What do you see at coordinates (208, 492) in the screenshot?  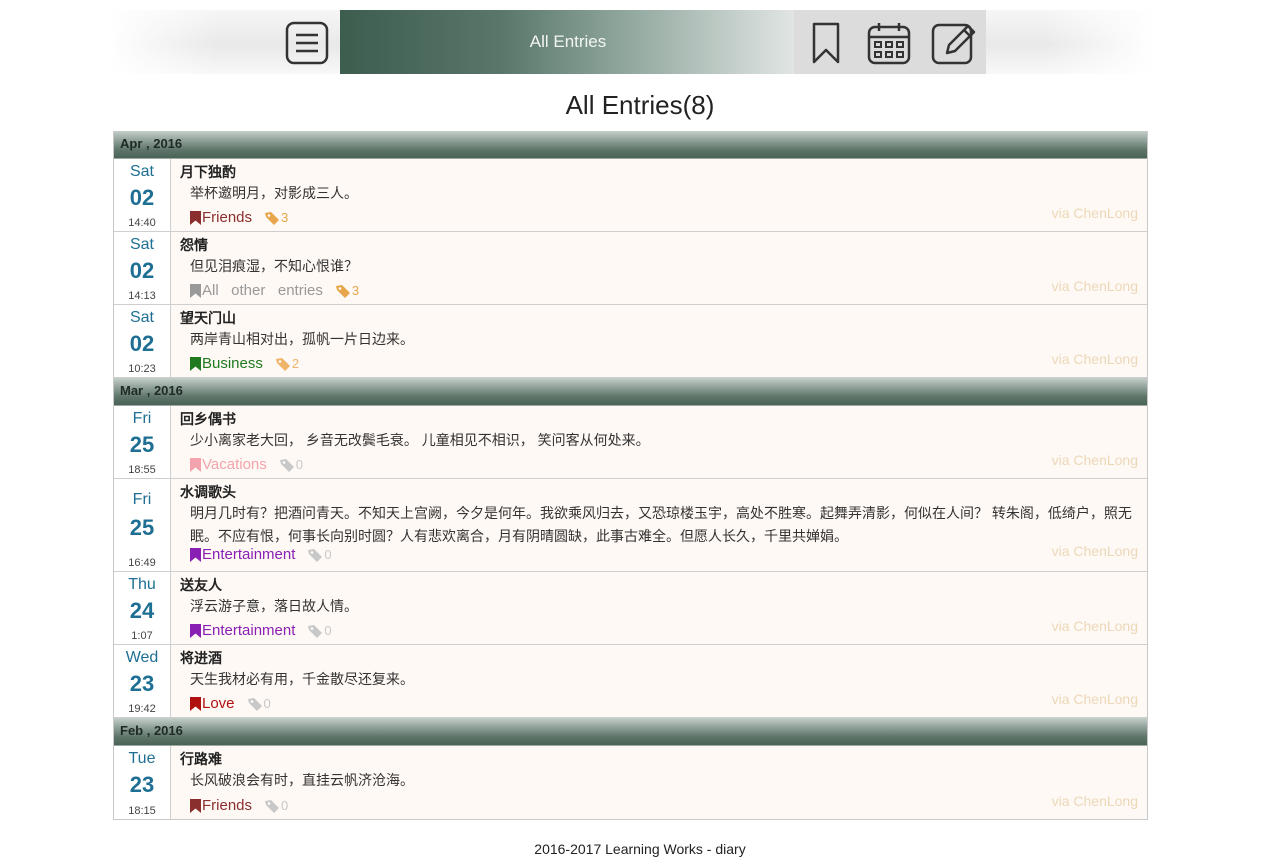 I see `entry-title: 水调歌头` at bounding box center [208, 492].